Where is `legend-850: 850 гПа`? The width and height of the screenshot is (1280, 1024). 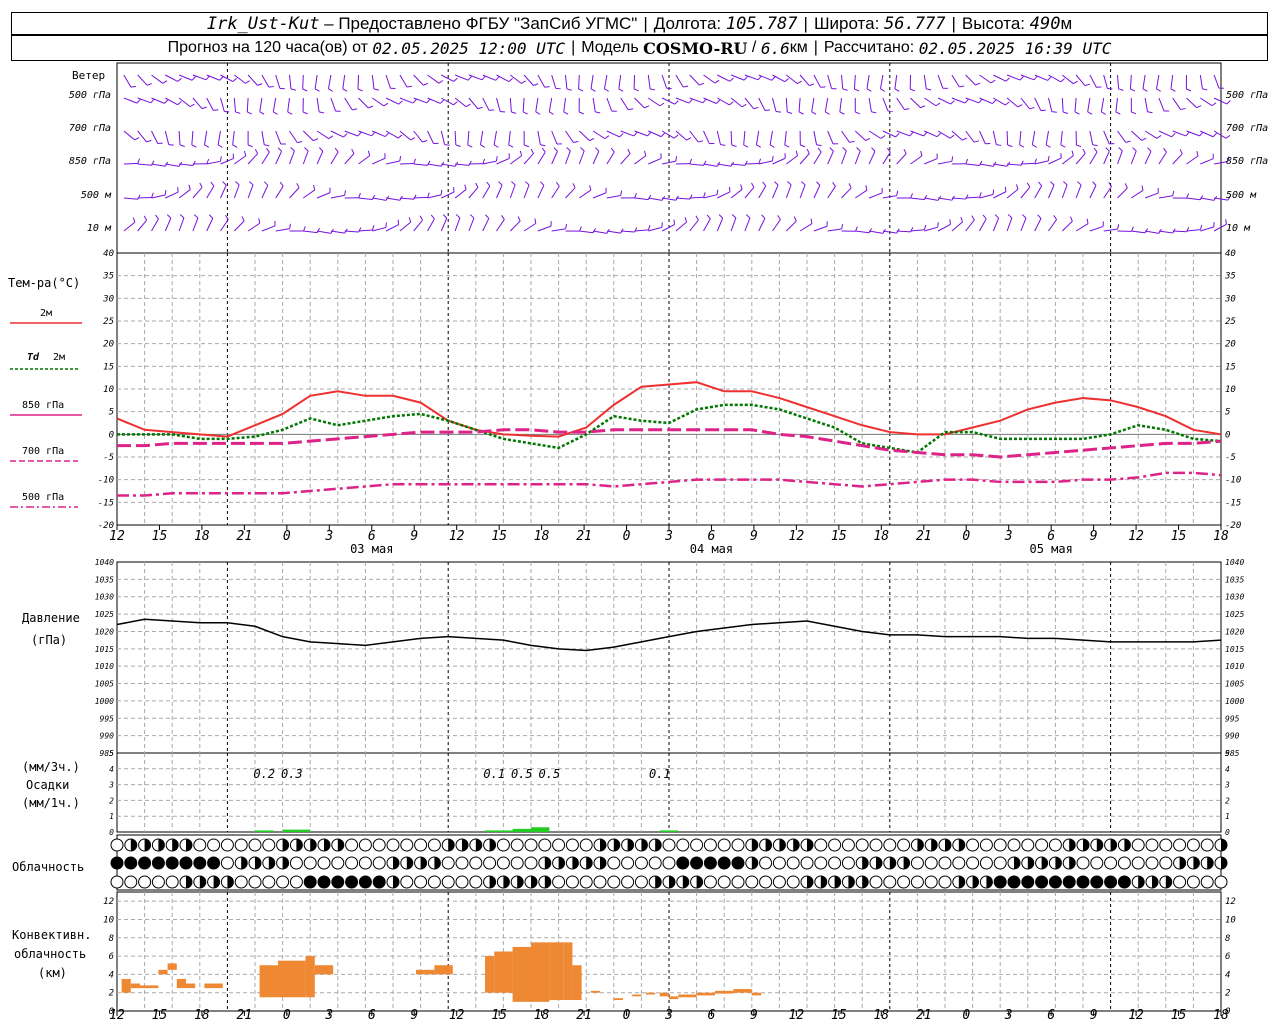
legend-850: 850 гПа is located at coordinates (43, 405).